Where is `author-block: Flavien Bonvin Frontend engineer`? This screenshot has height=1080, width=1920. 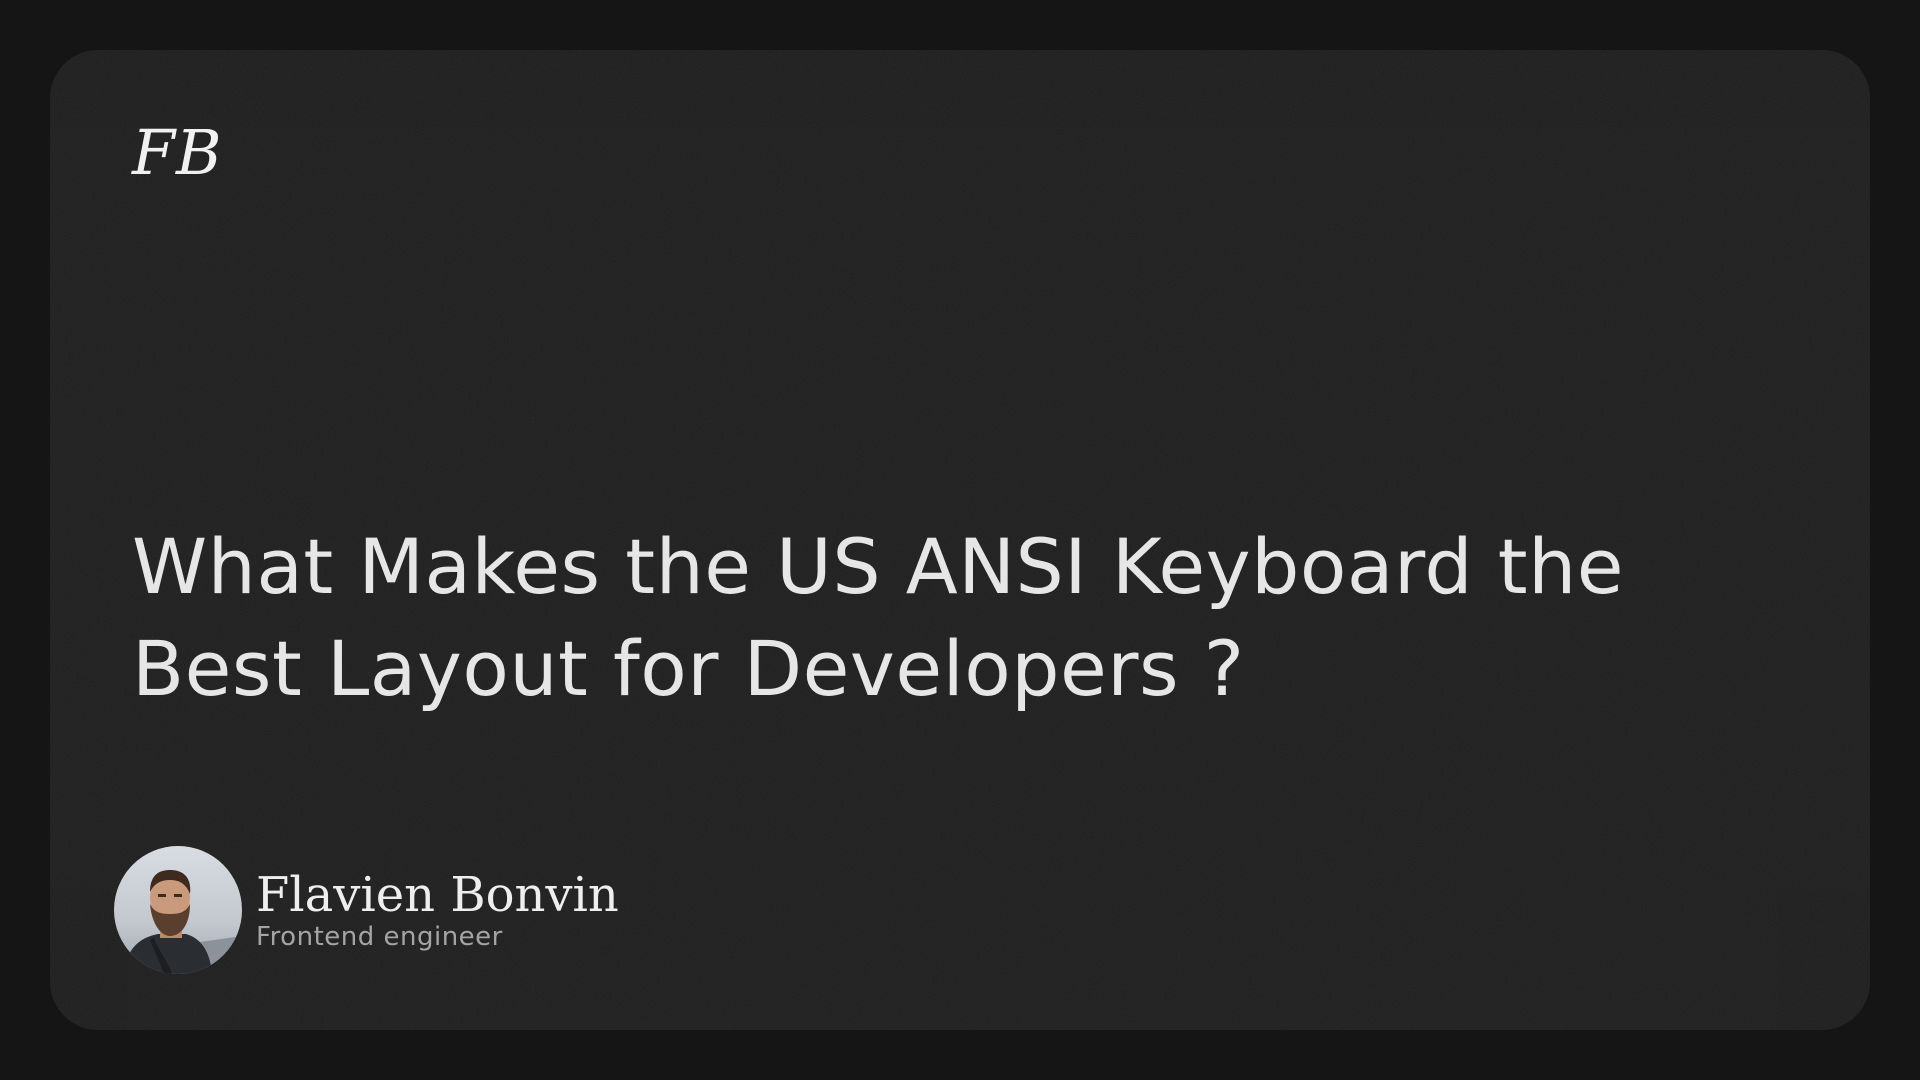 author-block: Flavien Bonvin Frontend engineer is located at coordinates (366, 910).